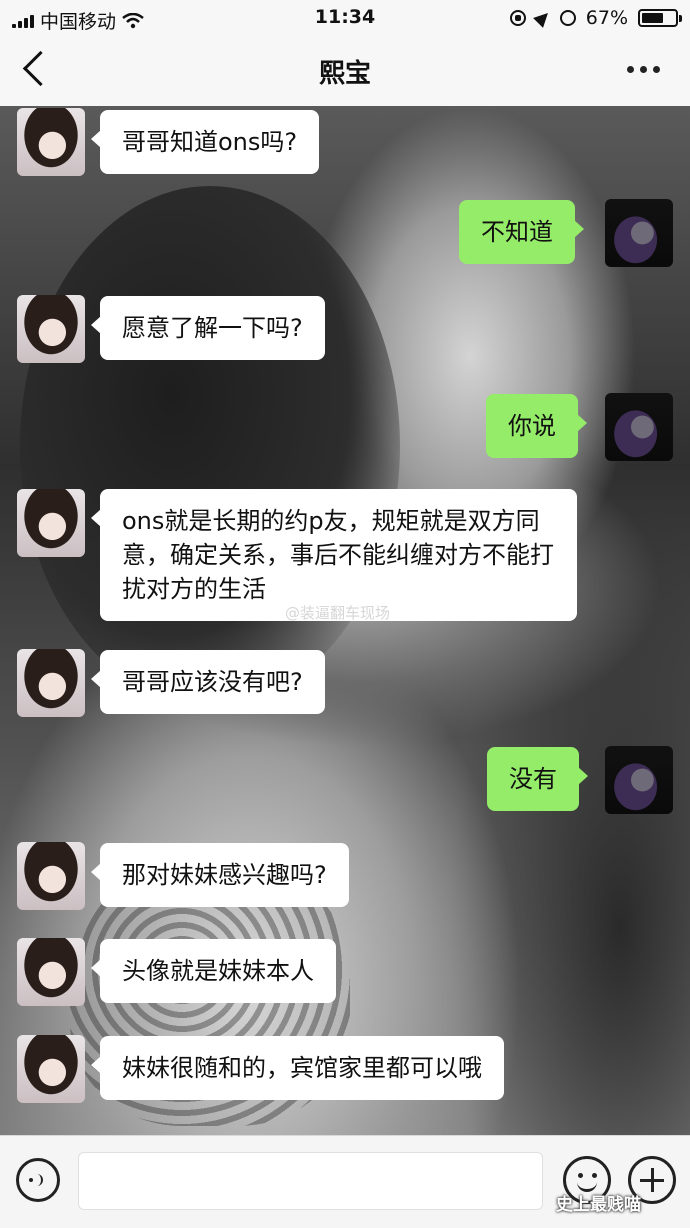 Image resolution: width=690 pixels, height=1228 pixels. What do you see at coordinates (208, 328) in the screenshot?
I see `incoming-message: 愿意了解一下吗?` at bounding box center [208, 328].